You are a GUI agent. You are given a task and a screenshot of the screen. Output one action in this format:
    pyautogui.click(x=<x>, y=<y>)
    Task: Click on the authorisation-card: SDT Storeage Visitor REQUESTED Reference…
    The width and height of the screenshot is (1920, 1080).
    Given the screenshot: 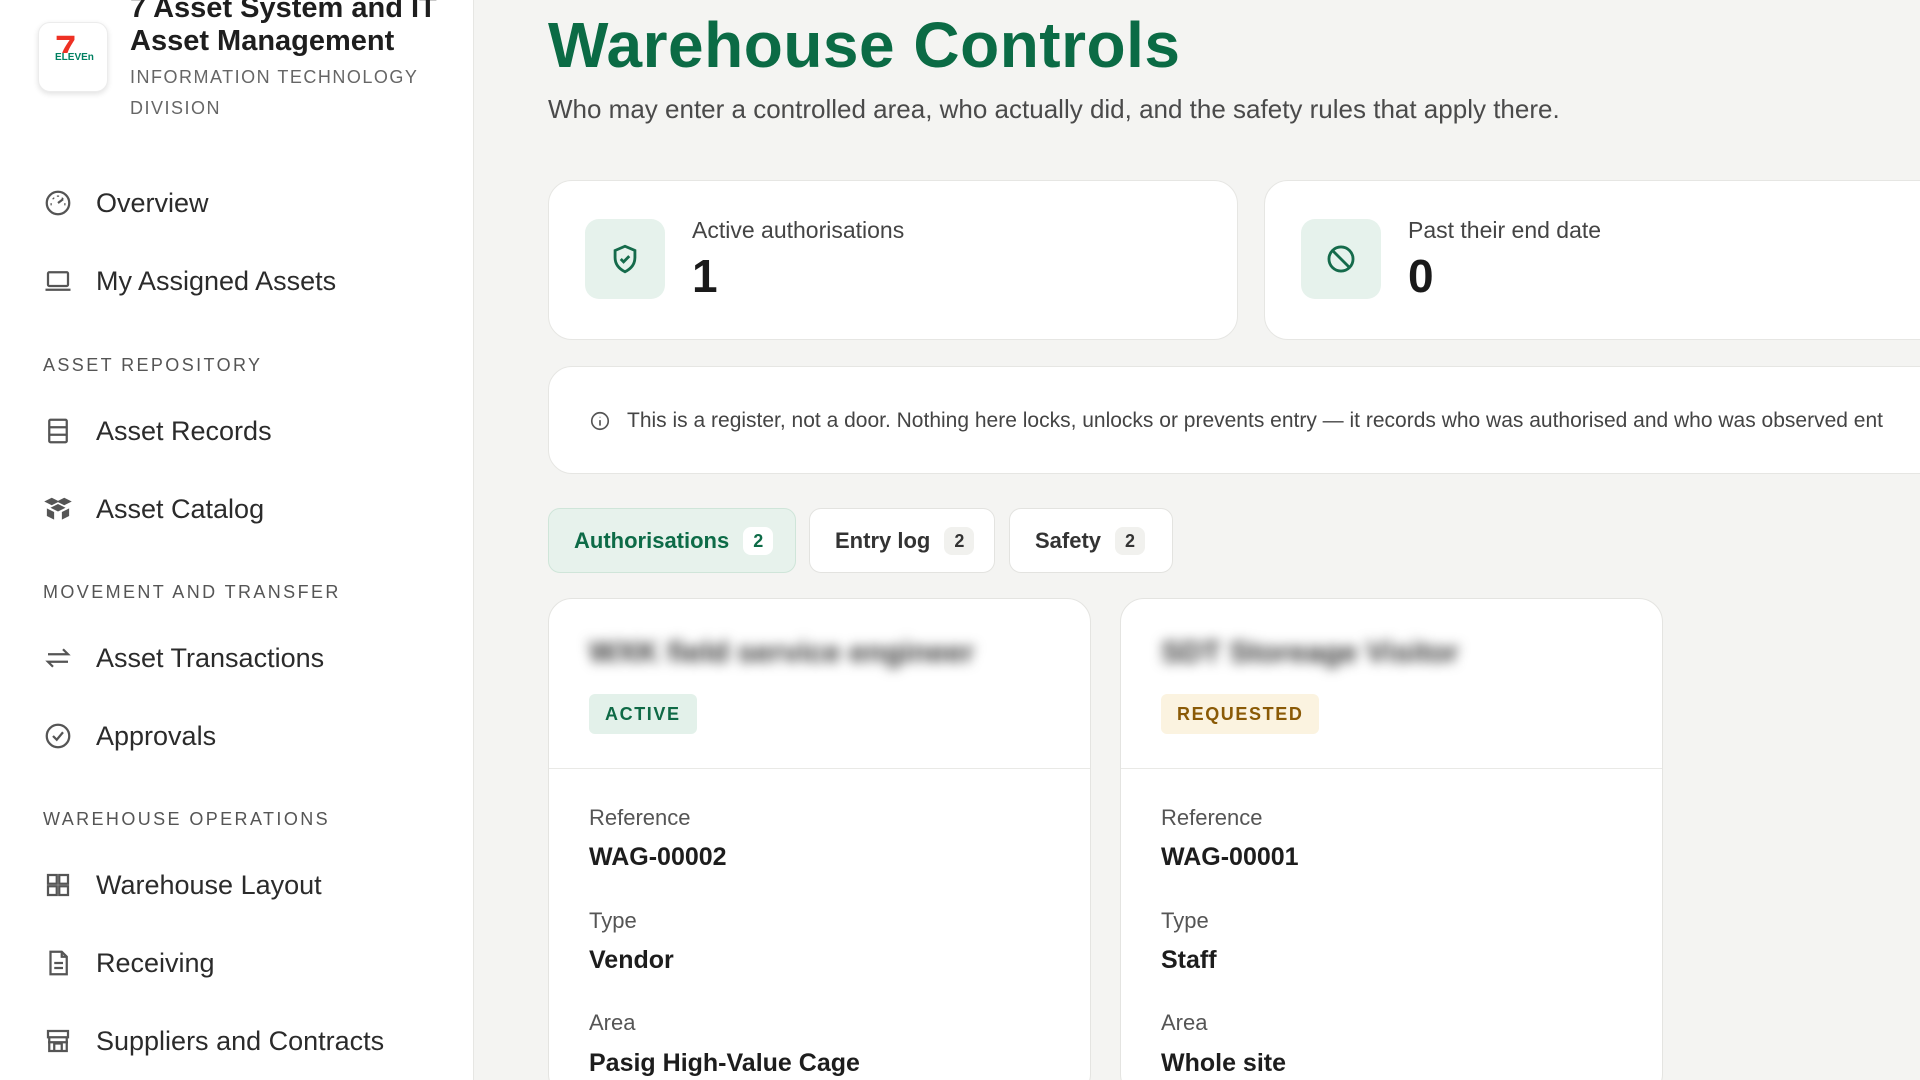 What is the action you would take?
    pyautogui.click(x=1391, y=839)
    